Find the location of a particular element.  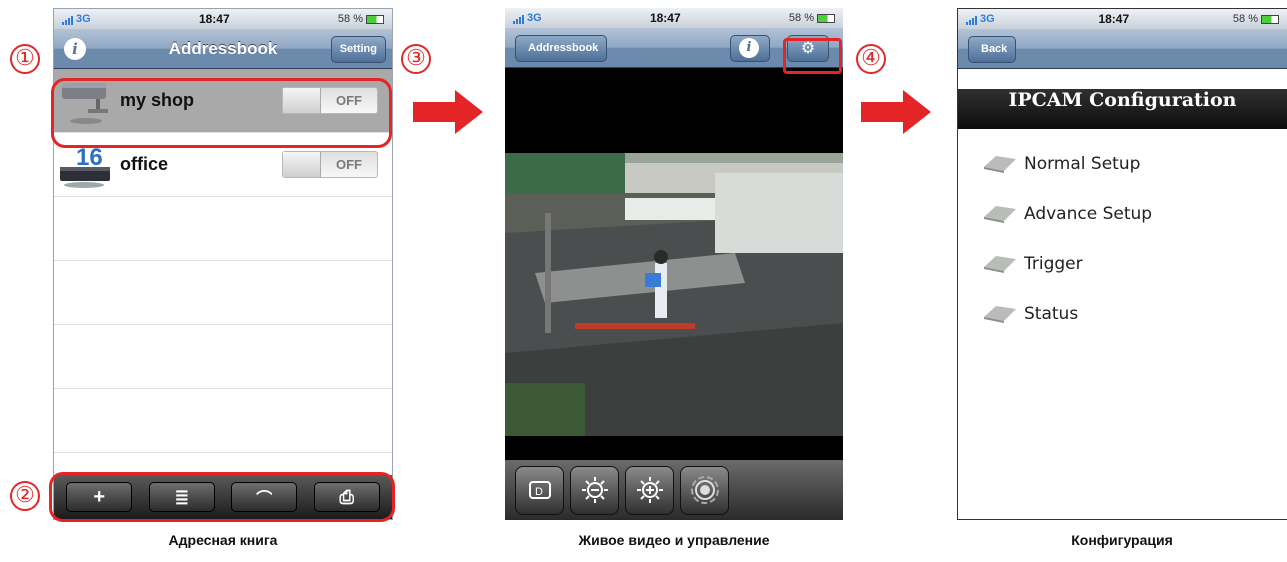

menu-item-label: Status is located at coordinates (1051, 314).